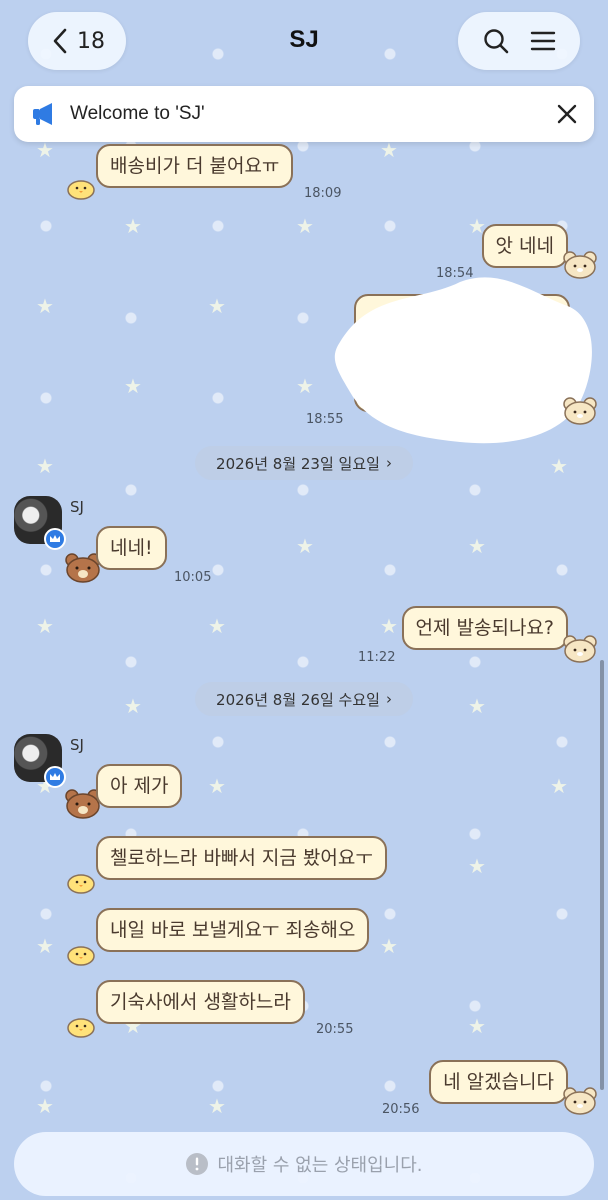  Describe the element at coordinates (498, 1082) in the screenshot. I see `message-bubble-sent: 네 알겠습니다` at that location.